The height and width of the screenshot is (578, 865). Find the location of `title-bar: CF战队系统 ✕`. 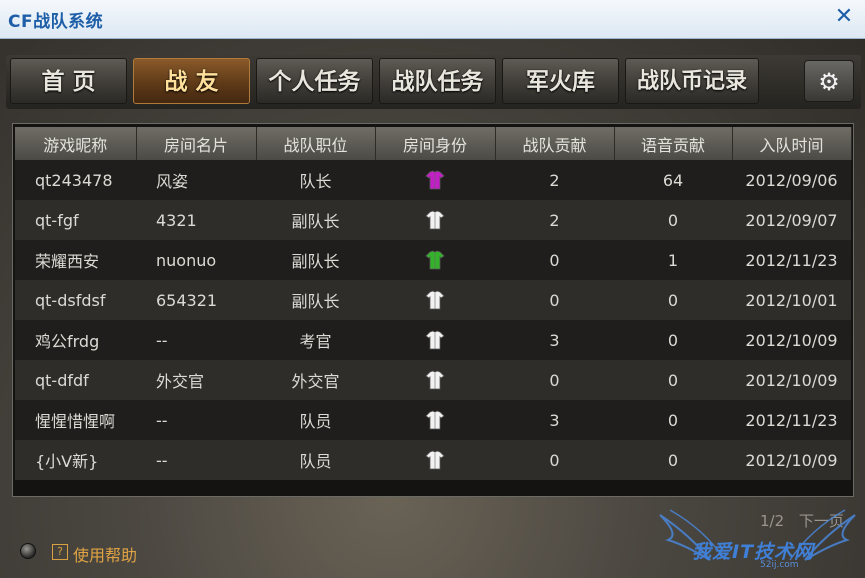

title-bar: CF战队系统 ✕ is located at coordinates (432, 19).